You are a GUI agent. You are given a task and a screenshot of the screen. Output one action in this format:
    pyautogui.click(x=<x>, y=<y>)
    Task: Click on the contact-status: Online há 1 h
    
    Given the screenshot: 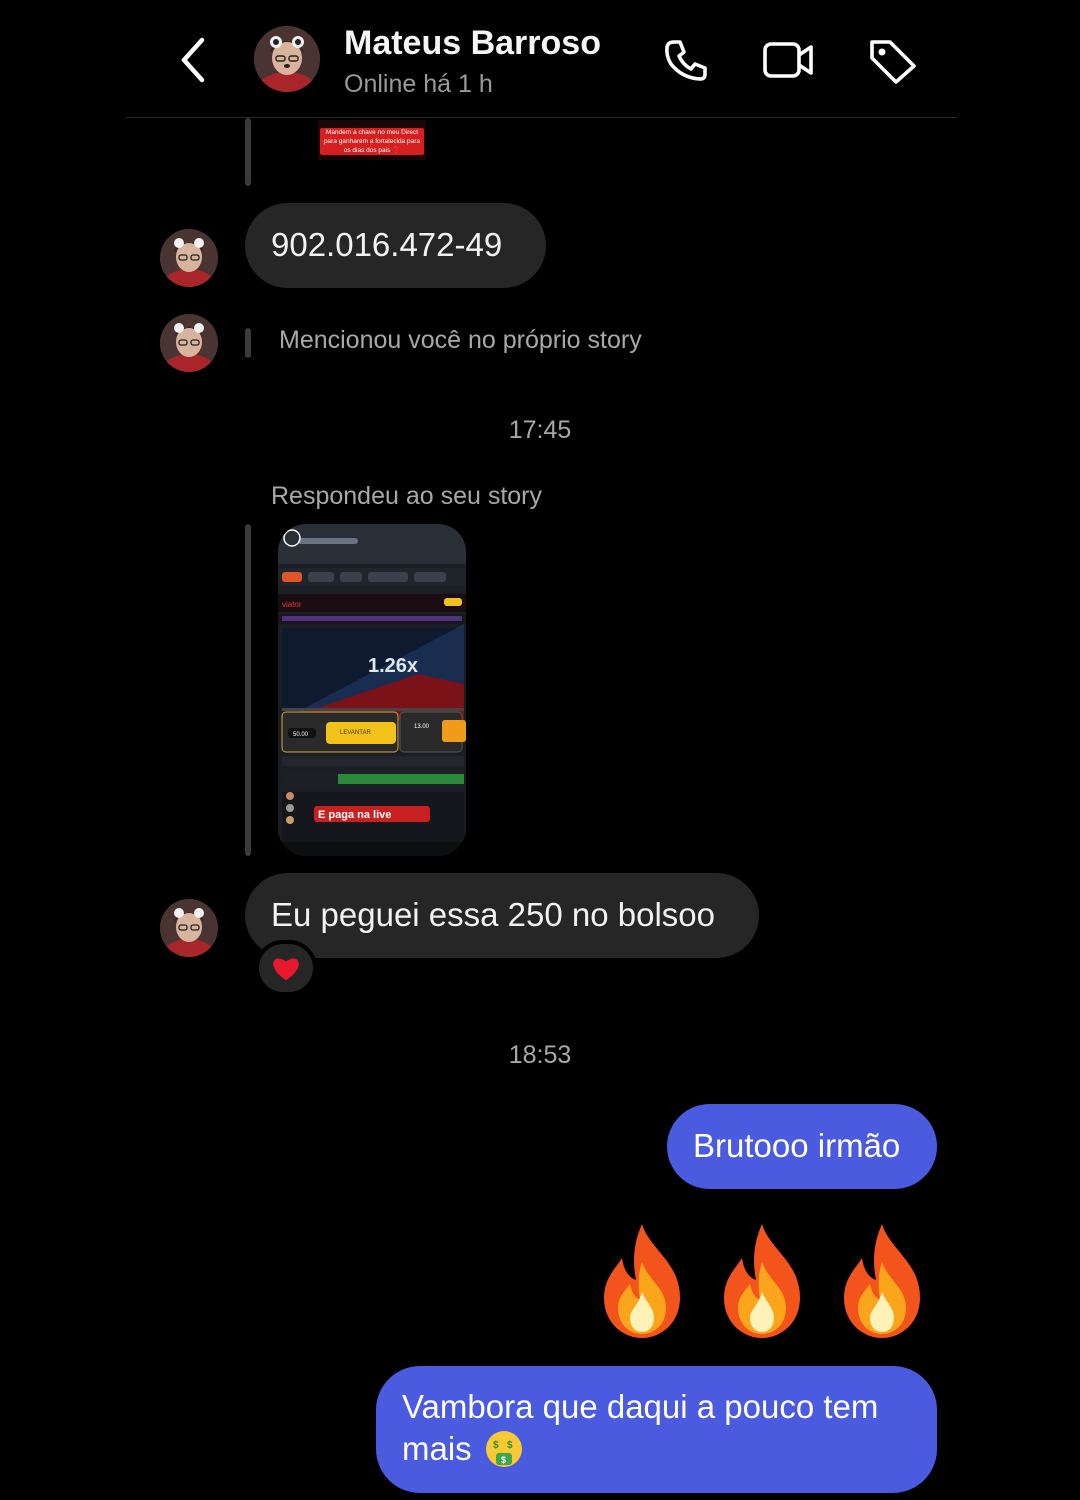 What is the action you would take?
    pyautogui.click(x=418, y=84)
    